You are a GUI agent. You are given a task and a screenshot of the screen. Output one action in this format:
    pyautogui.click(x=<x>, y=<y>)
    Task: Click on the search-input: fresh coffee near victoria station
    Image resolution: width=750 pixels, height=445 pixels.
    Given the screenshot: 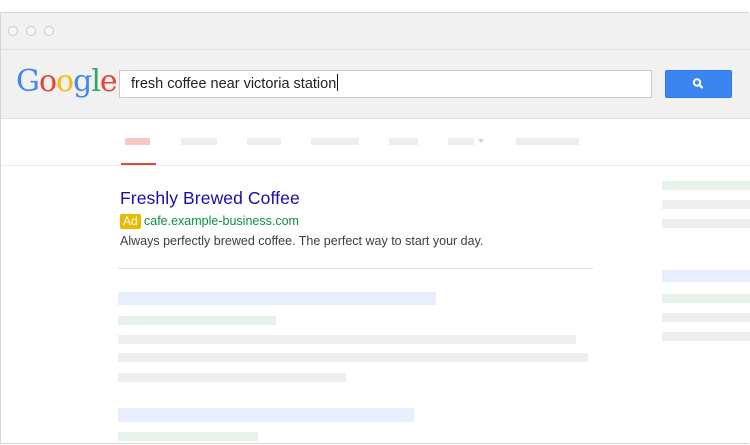 What is the action you would take?
    pyautogui.click(x=385, y=84)
    